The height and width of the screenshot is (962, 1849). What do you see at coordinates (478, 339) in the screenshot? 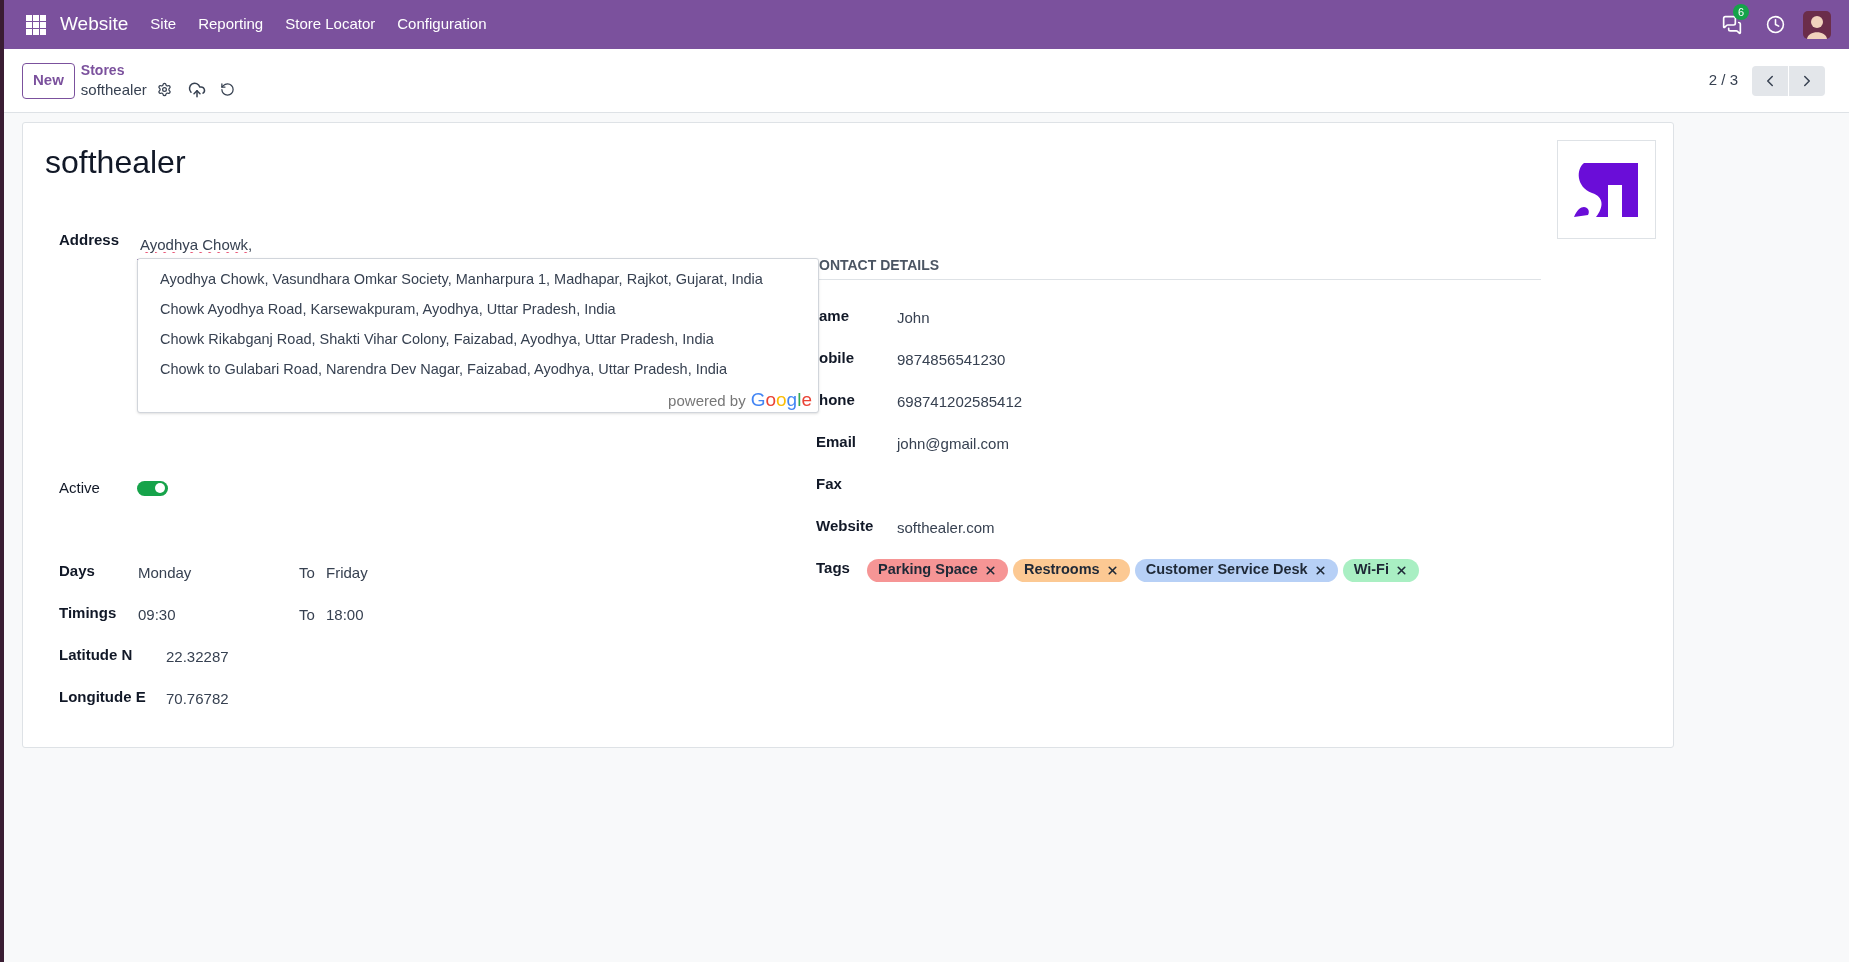
I see `address-suggestion: Chowk Rikabganj Road, Shakti Vihar Colony, Faizabad, Ayodhya, Uttar Pradesh, India` at bounding box center [478, 339].